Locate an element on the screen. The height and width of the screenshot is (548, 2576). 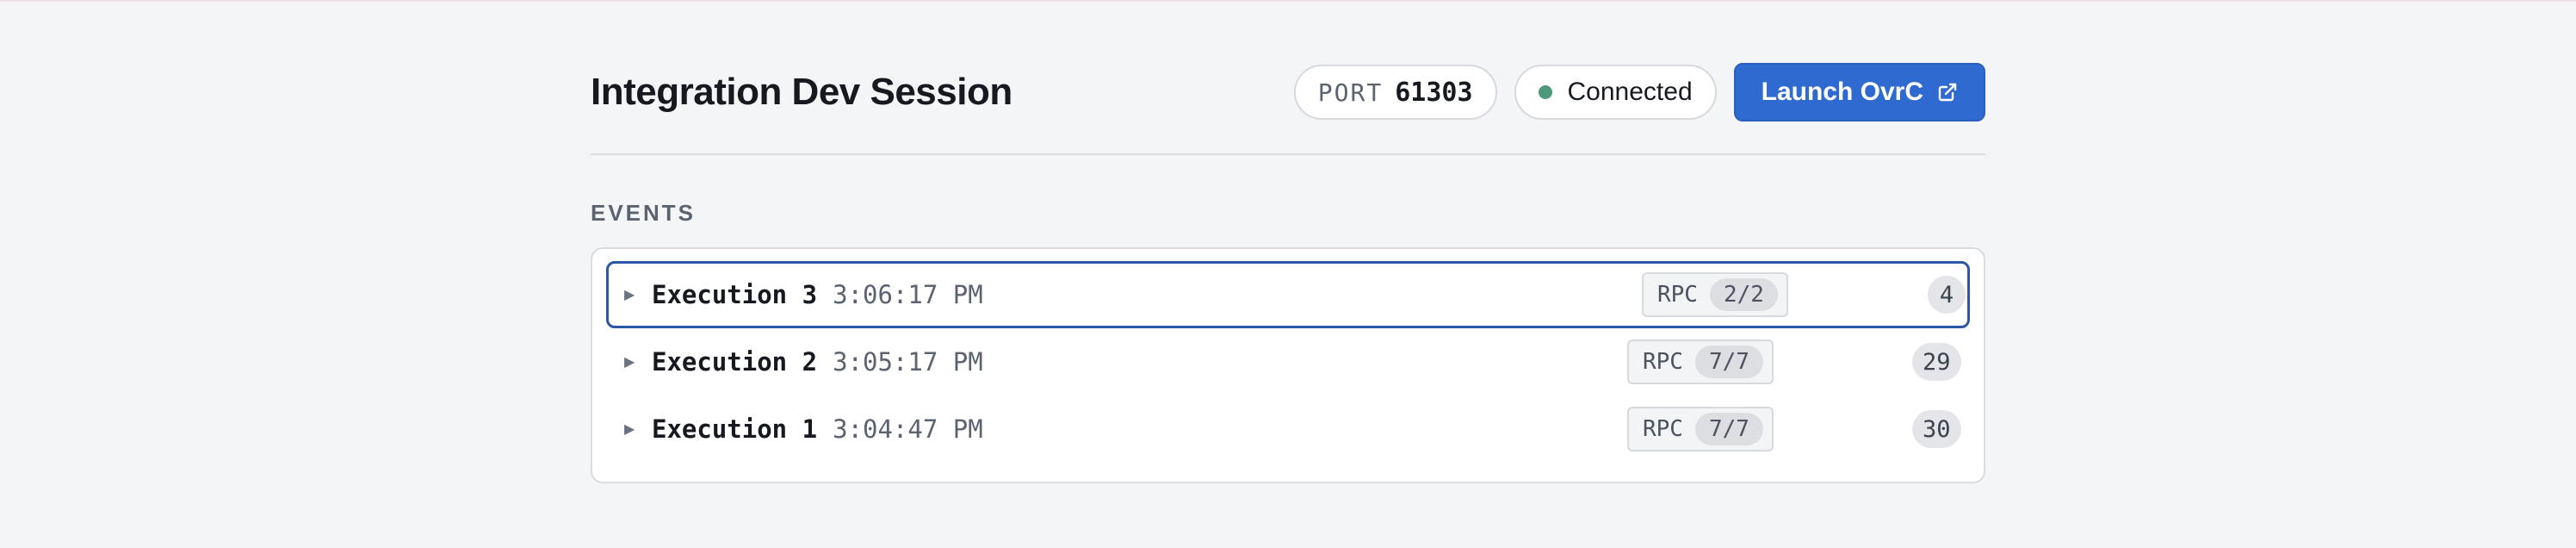
execution-name: Execution 1 is located at coordinates (735, 429).